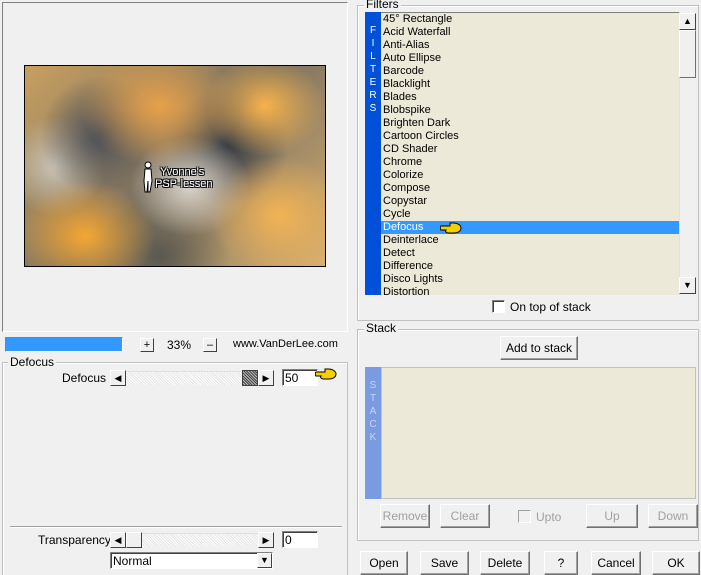 The height and width of the screenshot is (575, 701). What do you see at coordinates (530, 279) in the screenshot?
I see `filter-list-item: Disco Lights` at bounding box center [530, 279].